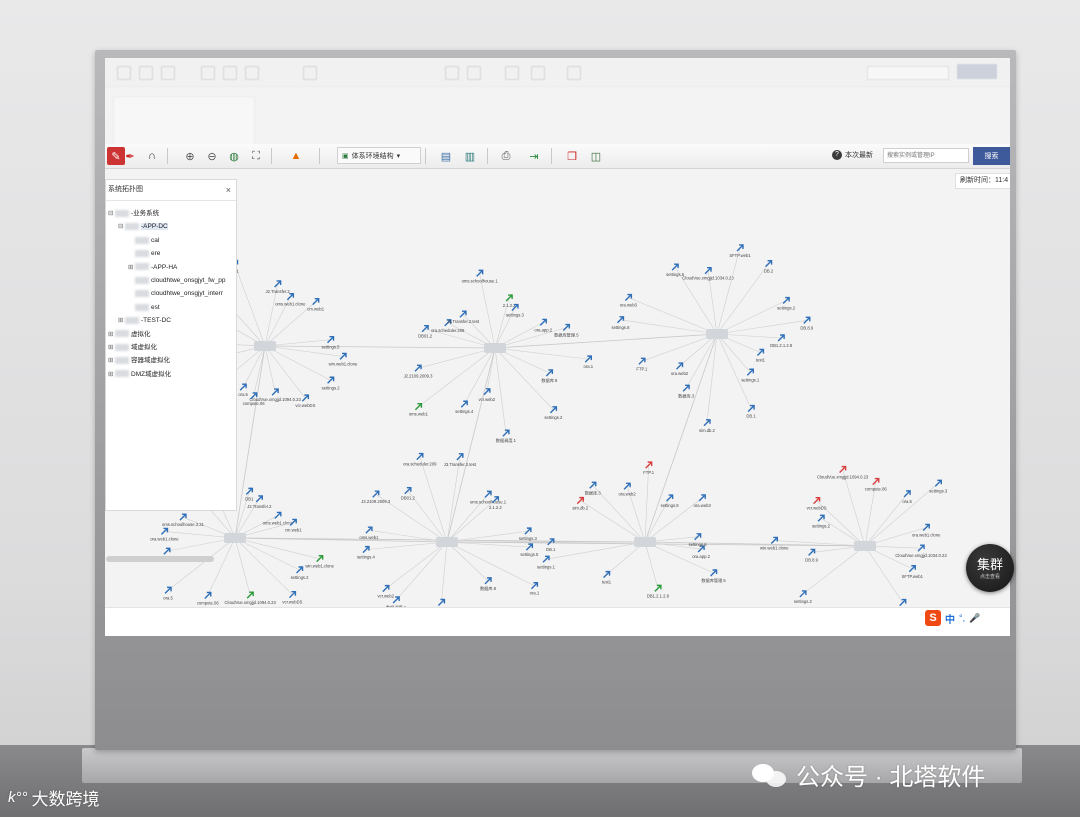 The width and height of the screenshot is (1080, 817). What do you see at coordinates (717, 334) in the screenshot?
I see `hub-node` at bounding box center [717, 334].